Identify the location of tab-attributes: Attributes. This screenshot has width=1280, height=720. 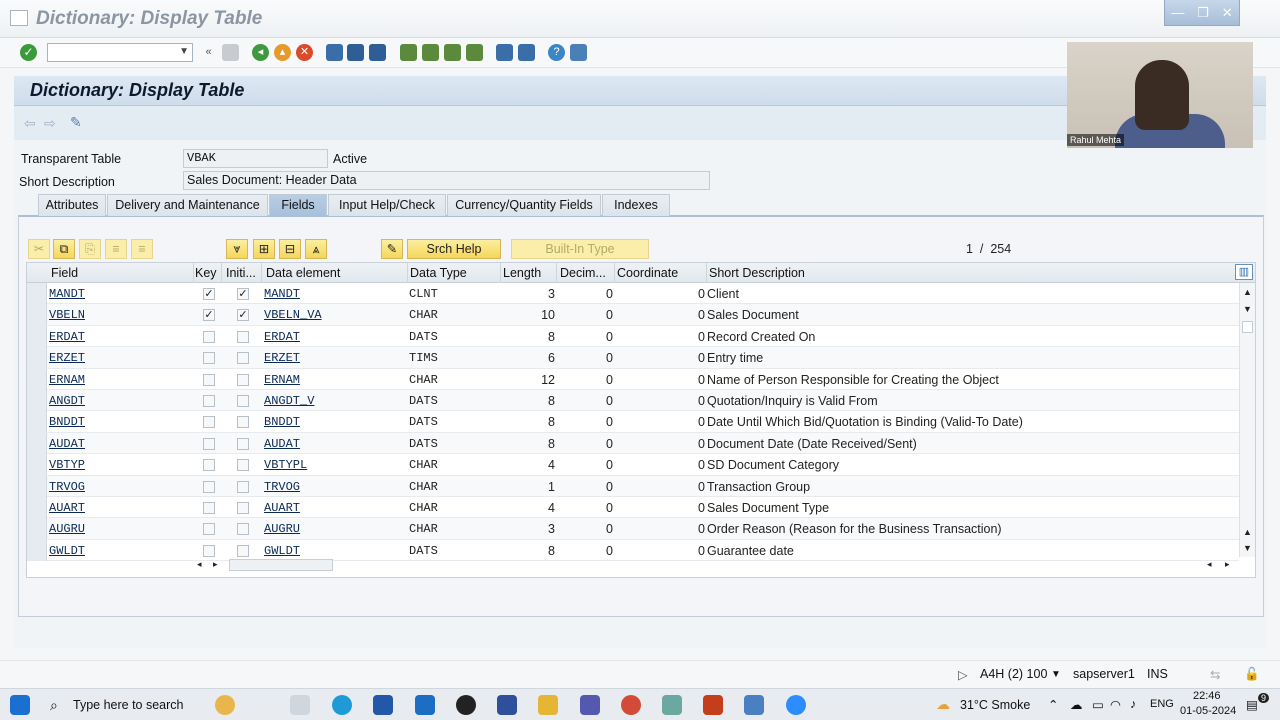
(72, 205).